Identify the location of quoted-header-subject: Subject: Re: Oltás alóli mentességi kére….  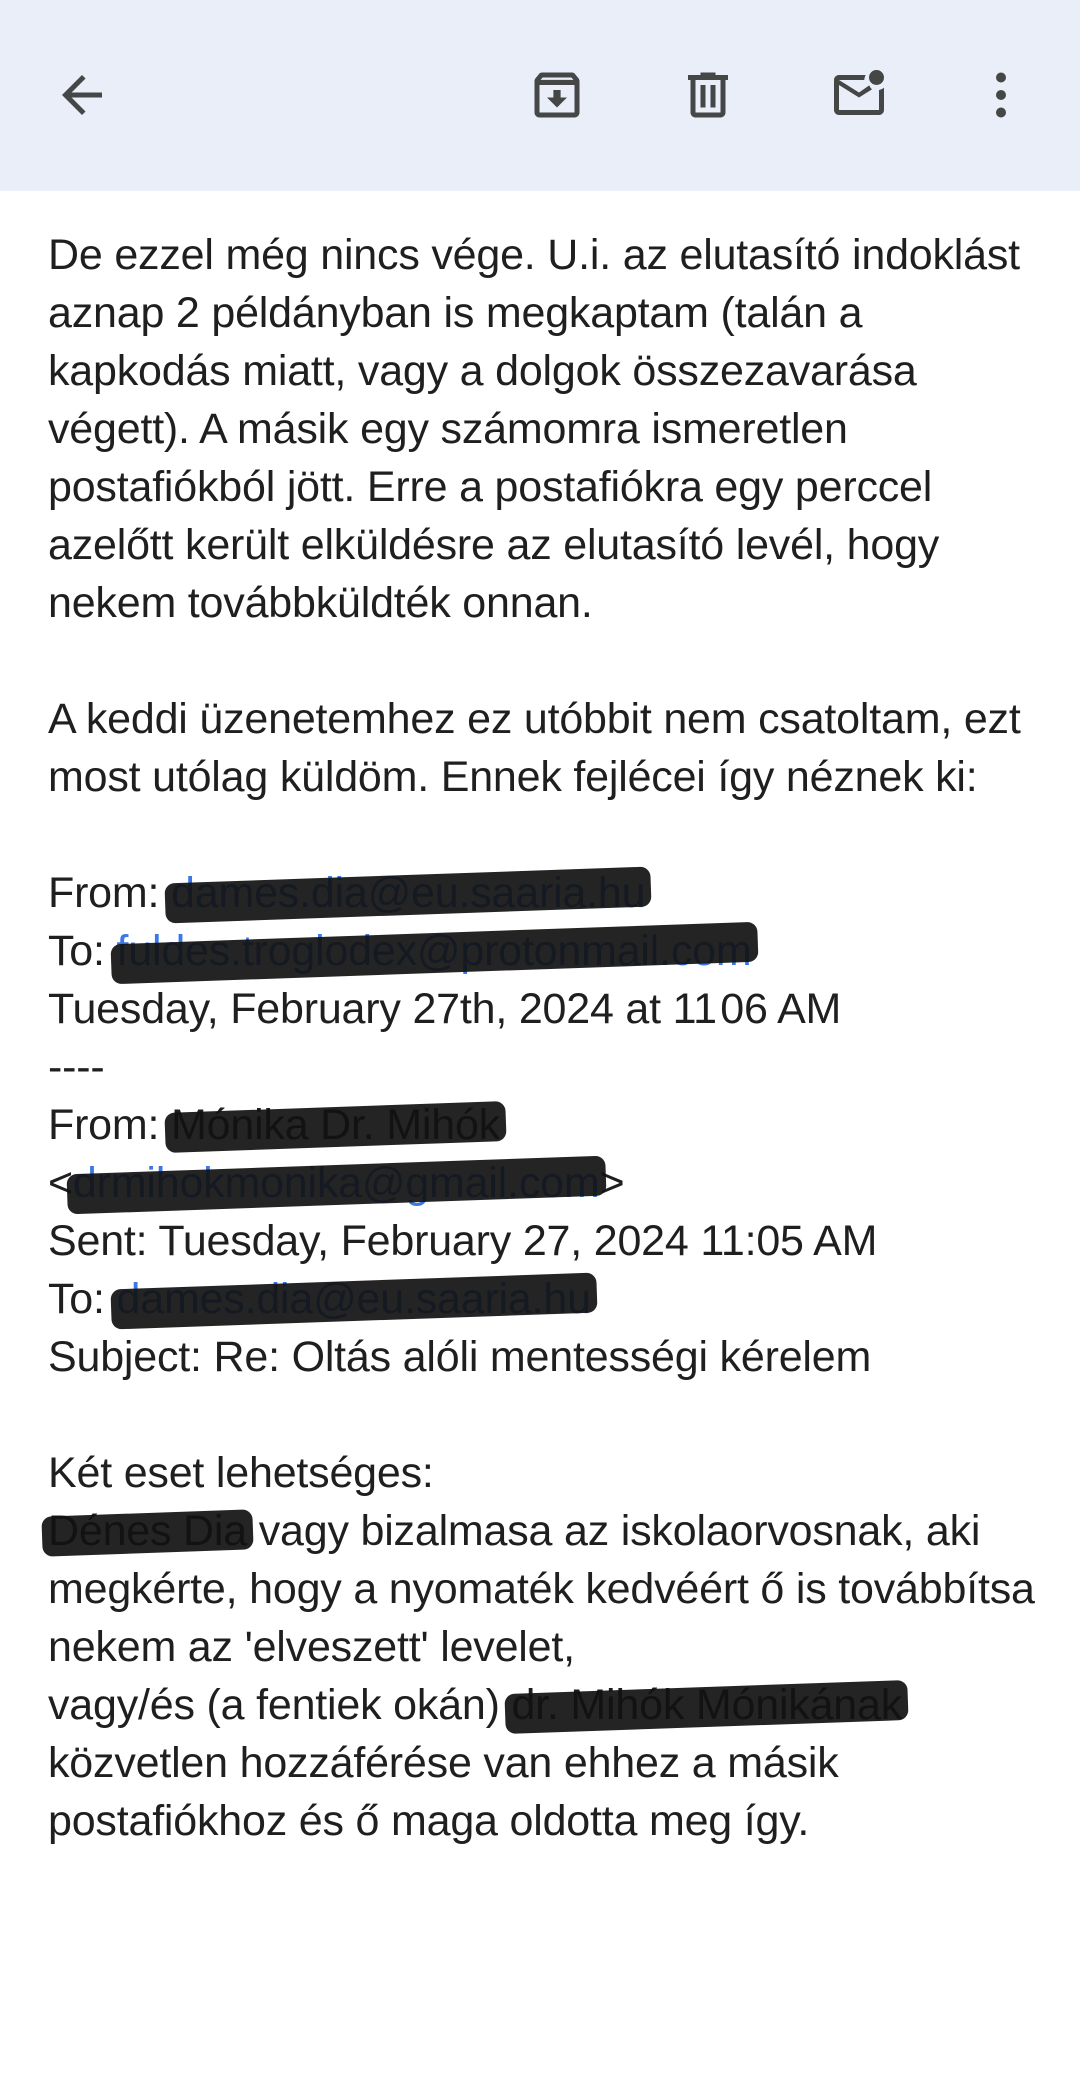
(460, 1357).